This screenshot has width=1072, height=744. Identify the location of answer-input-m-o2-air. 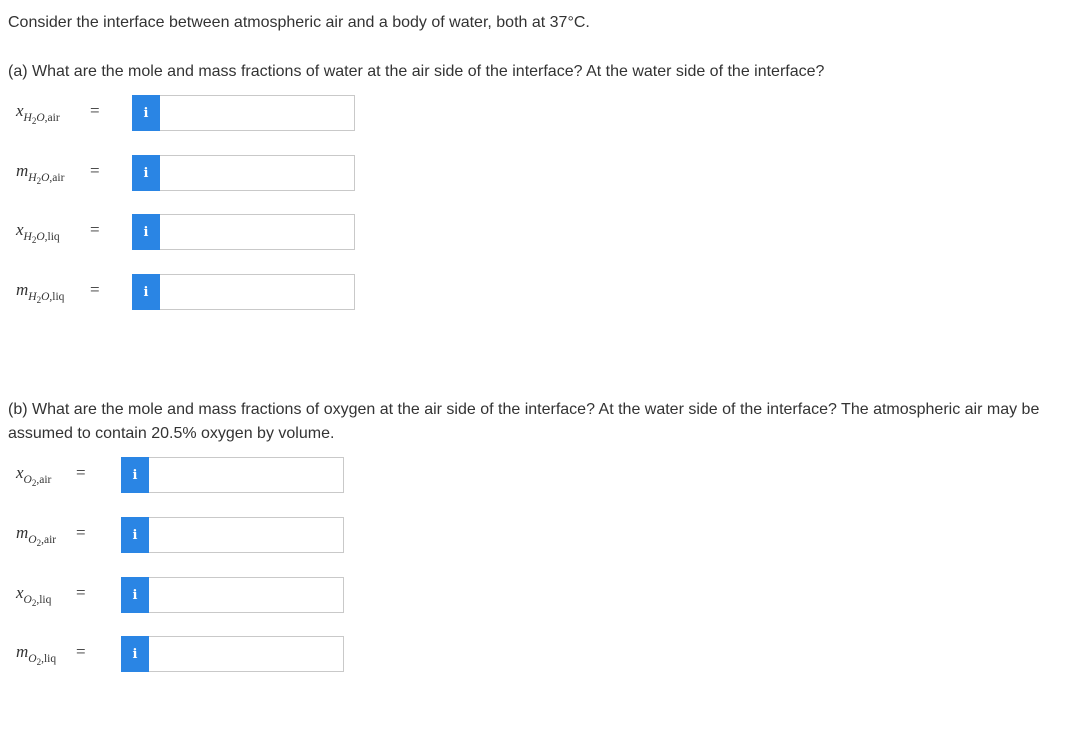
(246, 535).